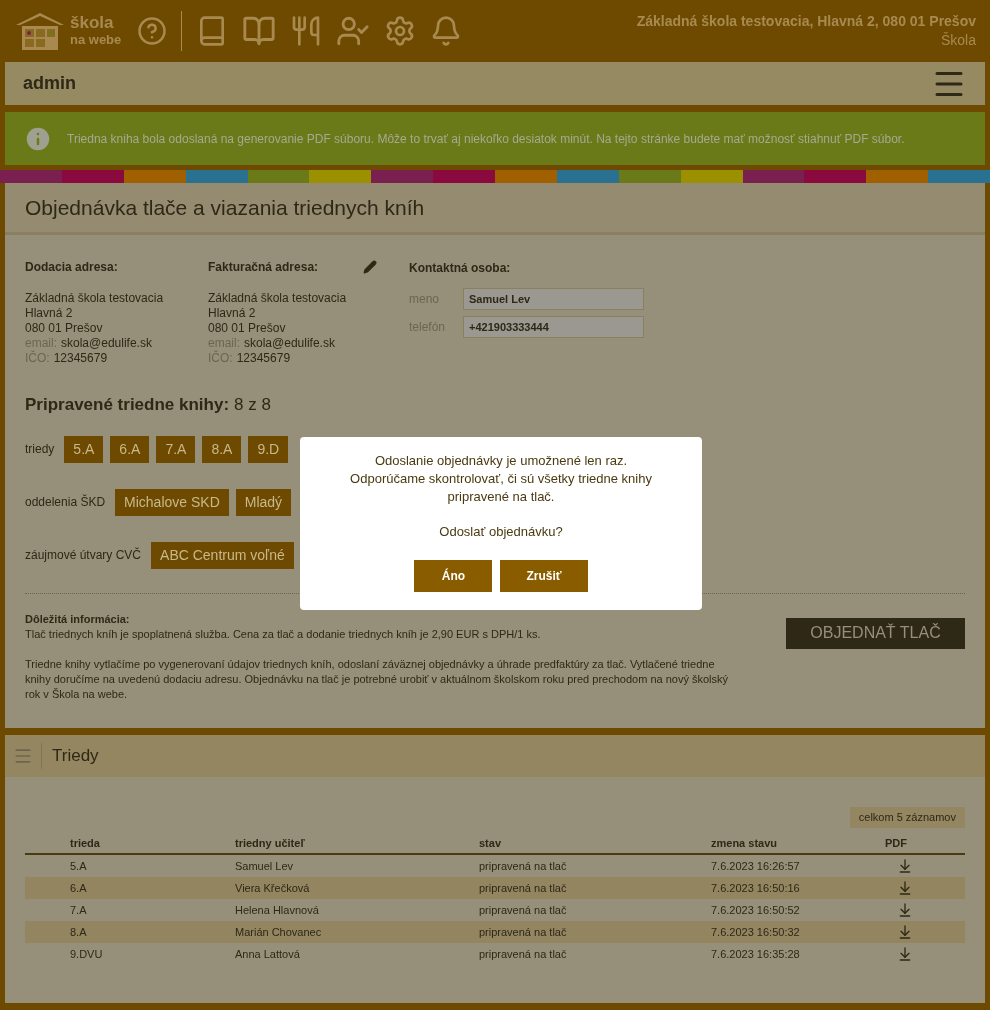  Describe the element at coordinates (279, 932) in the screenshot. I see `table-cell-text: Marián Chovanec` at that location.